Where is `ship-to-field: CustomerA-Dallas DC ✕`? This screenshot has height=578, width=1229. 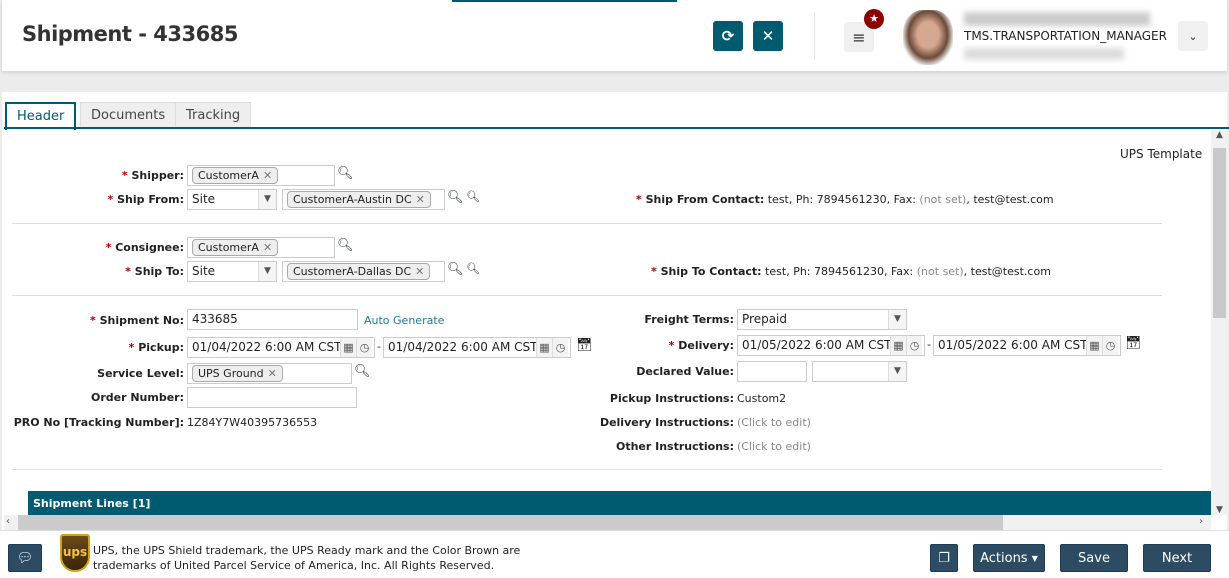 ship-to-field: CustomerA-Dallas DC ✕ is located at coordinates (363, 271).